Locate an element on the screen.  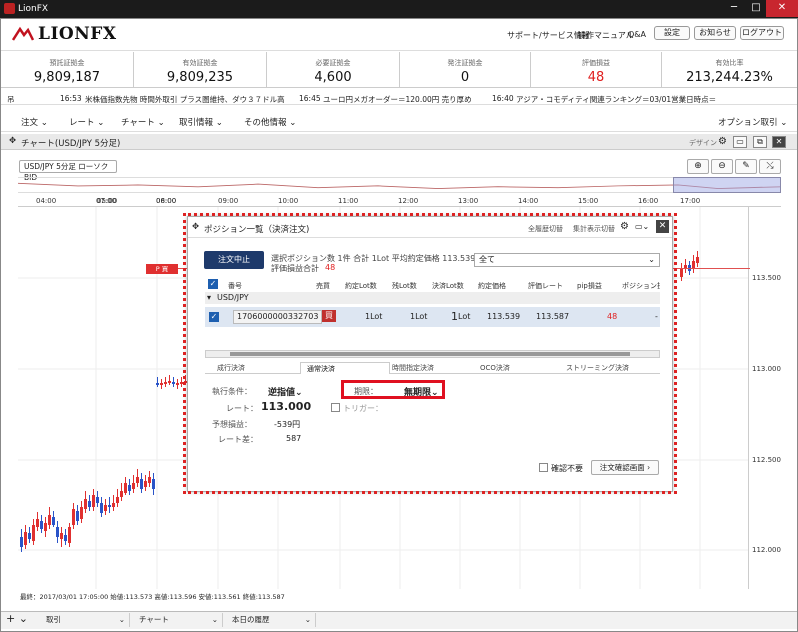
menu-trade-info: 取引情報 ⌄ is located at coordinates (201, 122).